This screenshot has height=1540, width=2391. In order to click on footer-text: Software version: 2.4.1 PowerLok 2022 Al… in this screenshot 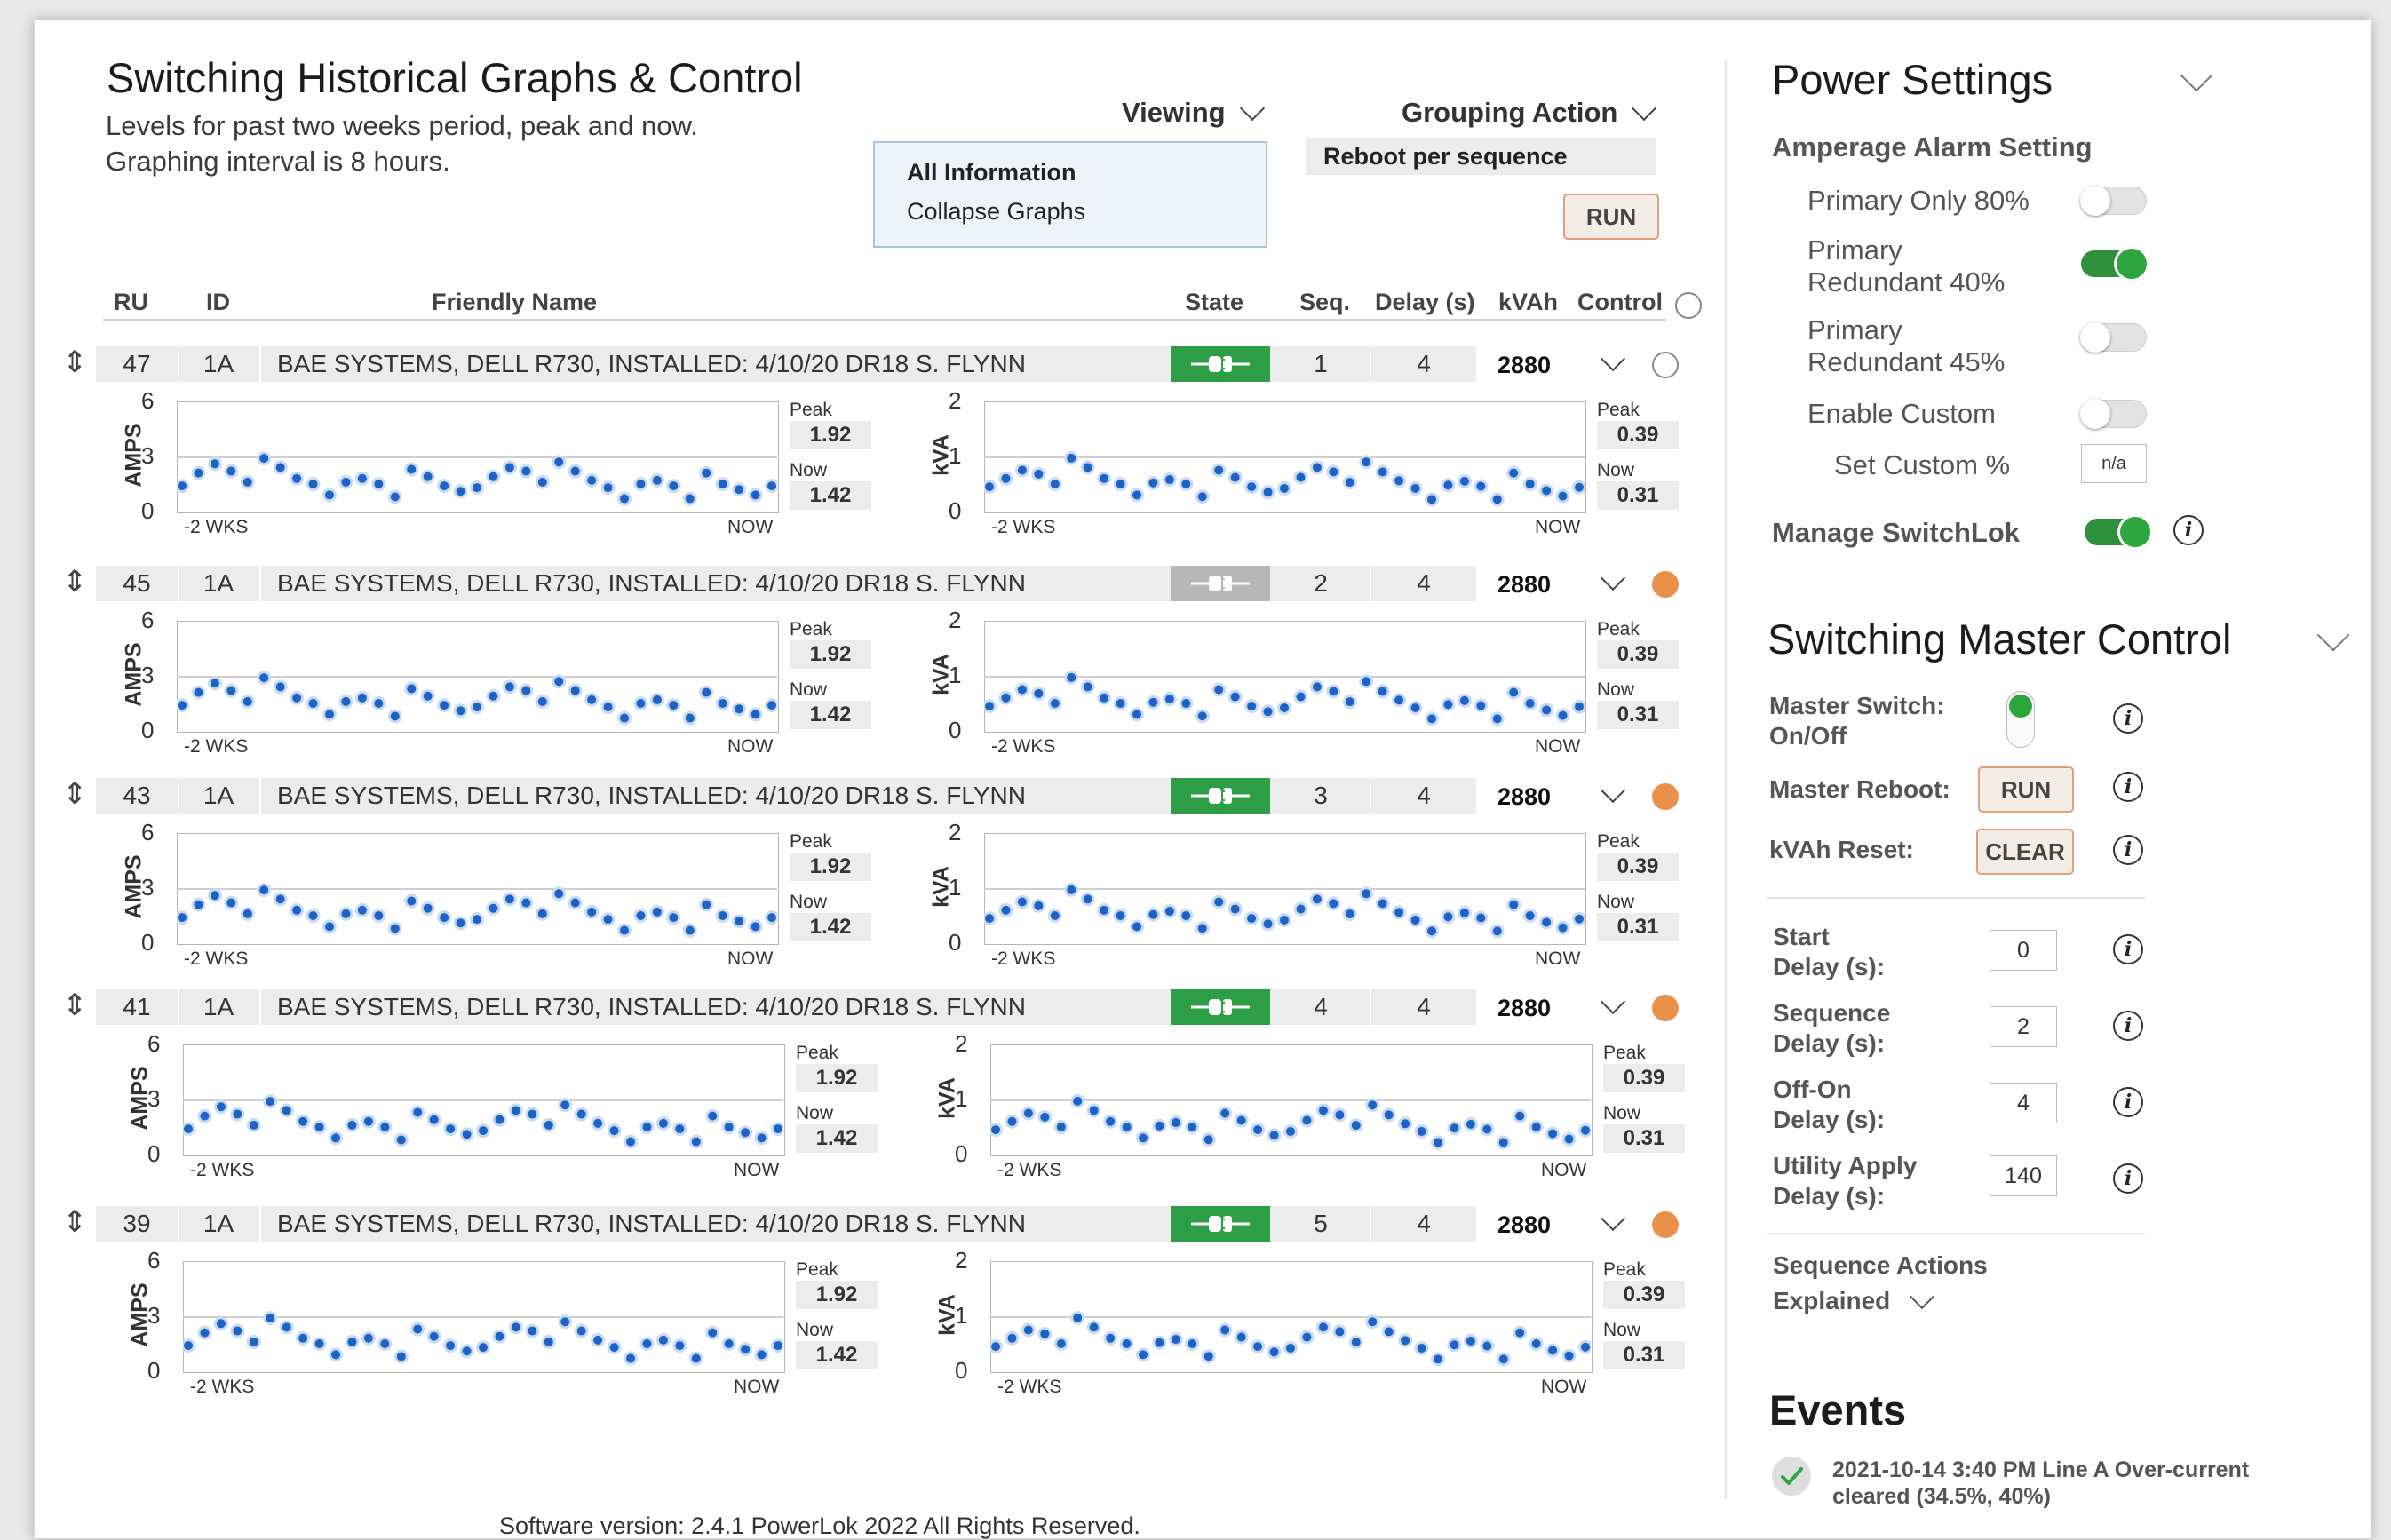, I will do `click(820, 1526)`.